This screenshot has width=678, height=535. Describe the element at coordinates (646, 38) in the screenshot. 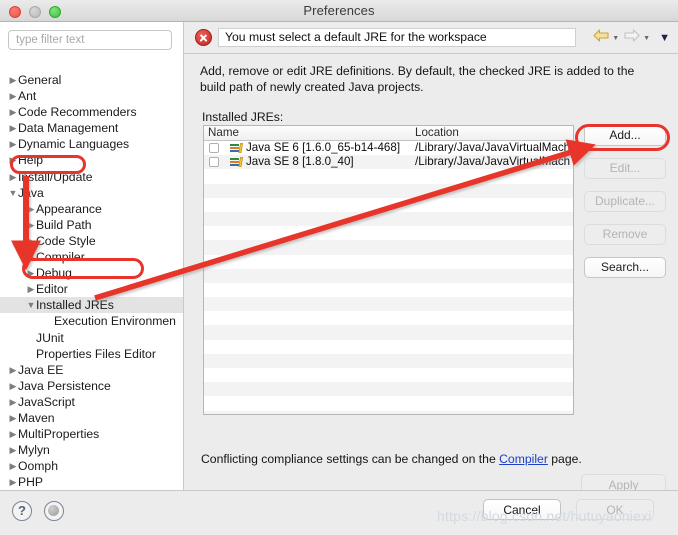

I see `forward-dropdown-icon: ▼` at that location.